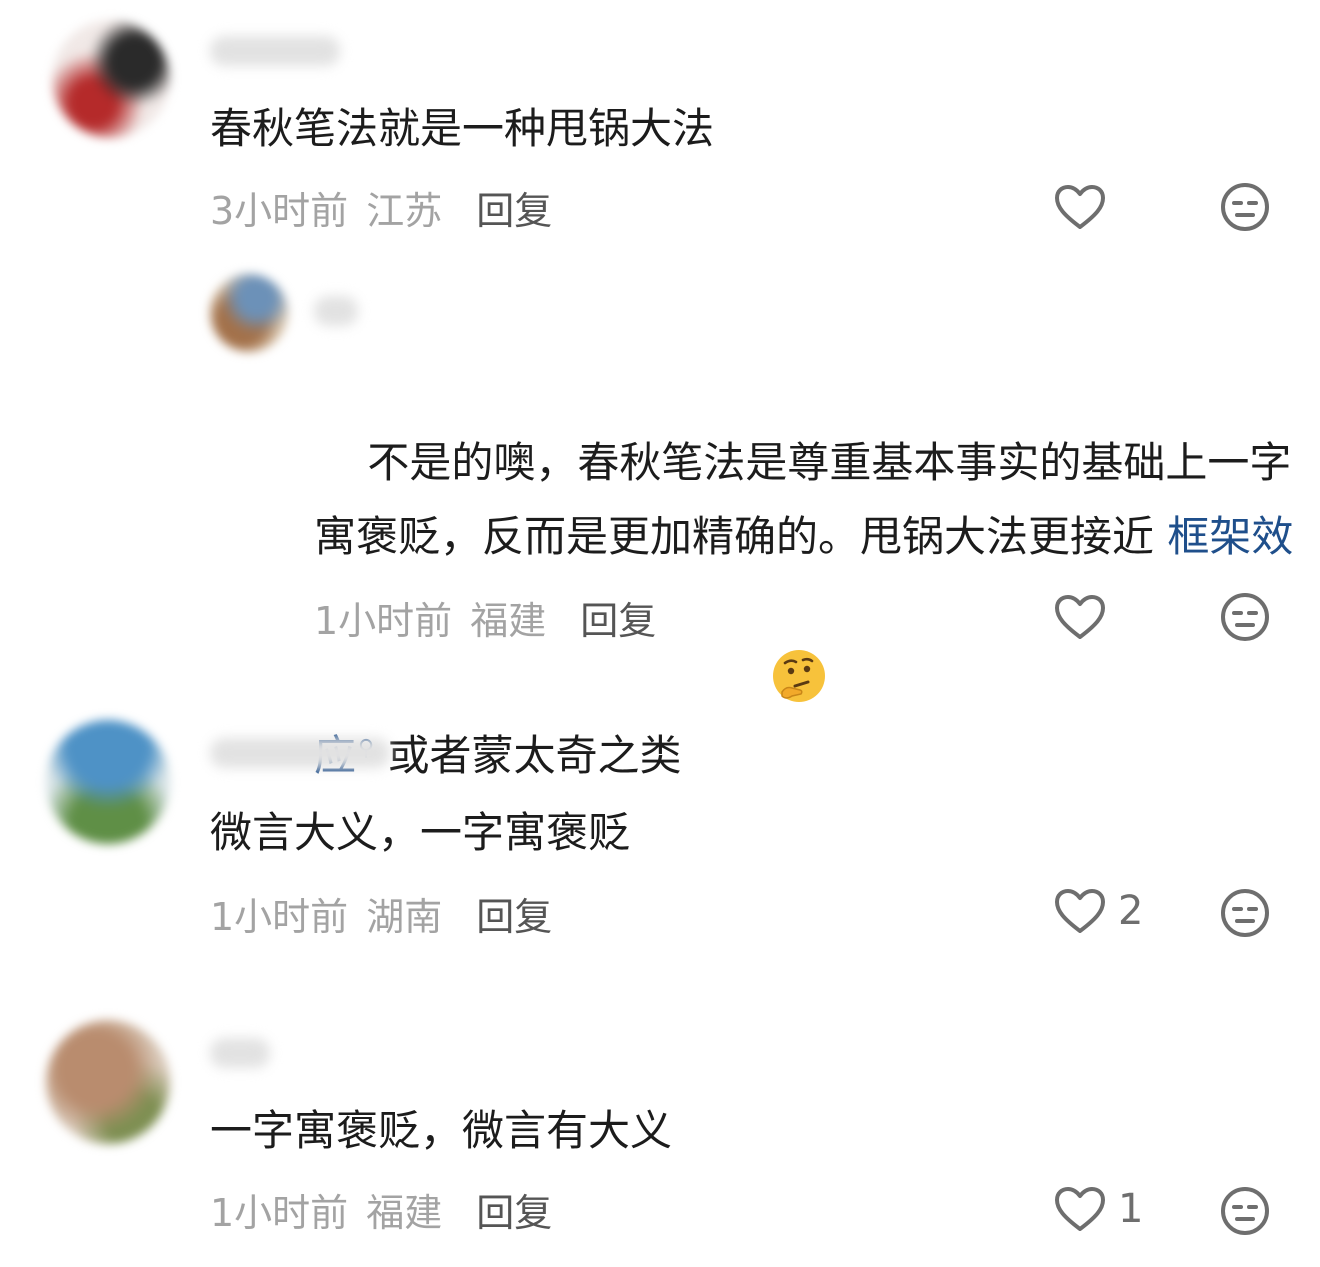  What do you see at coordinates (1131, 1209) in the screenshot?
I see `like-count: 1` at bounding box center [1131, 1209].